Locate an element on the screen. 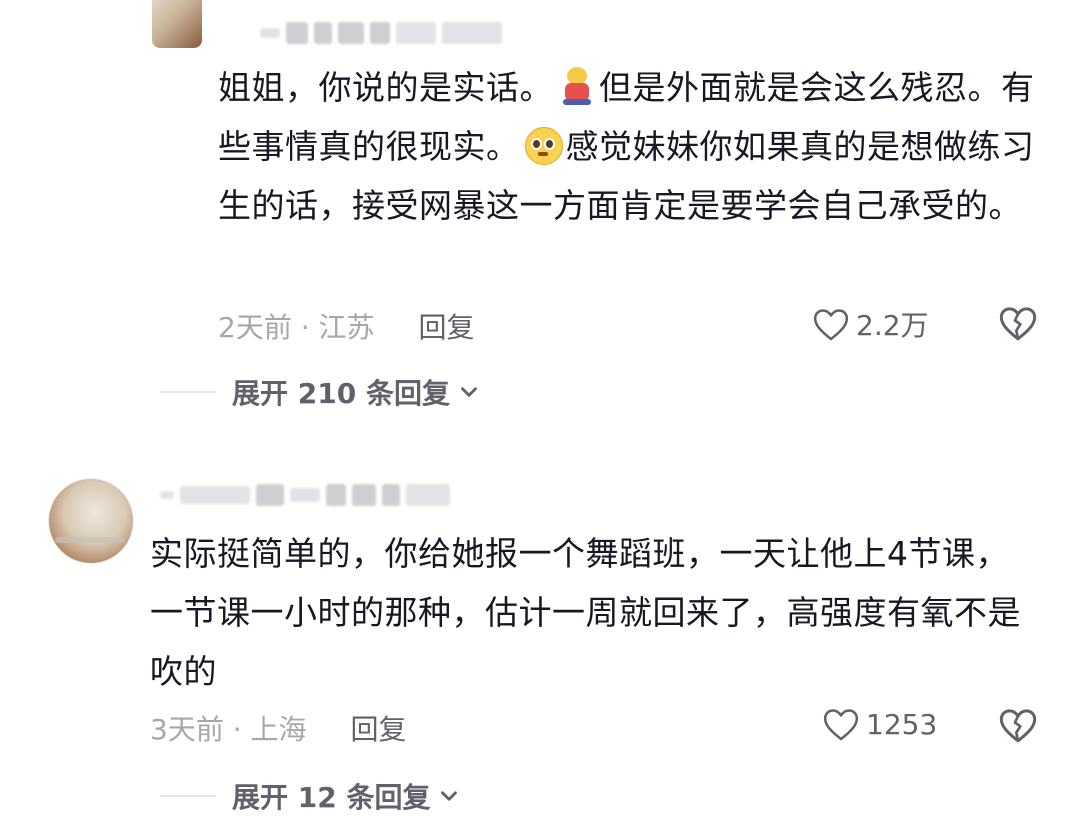 This screenshot has width=1080, height=840. pleading-face-emoji-icon is located at coordinates (543, 145).